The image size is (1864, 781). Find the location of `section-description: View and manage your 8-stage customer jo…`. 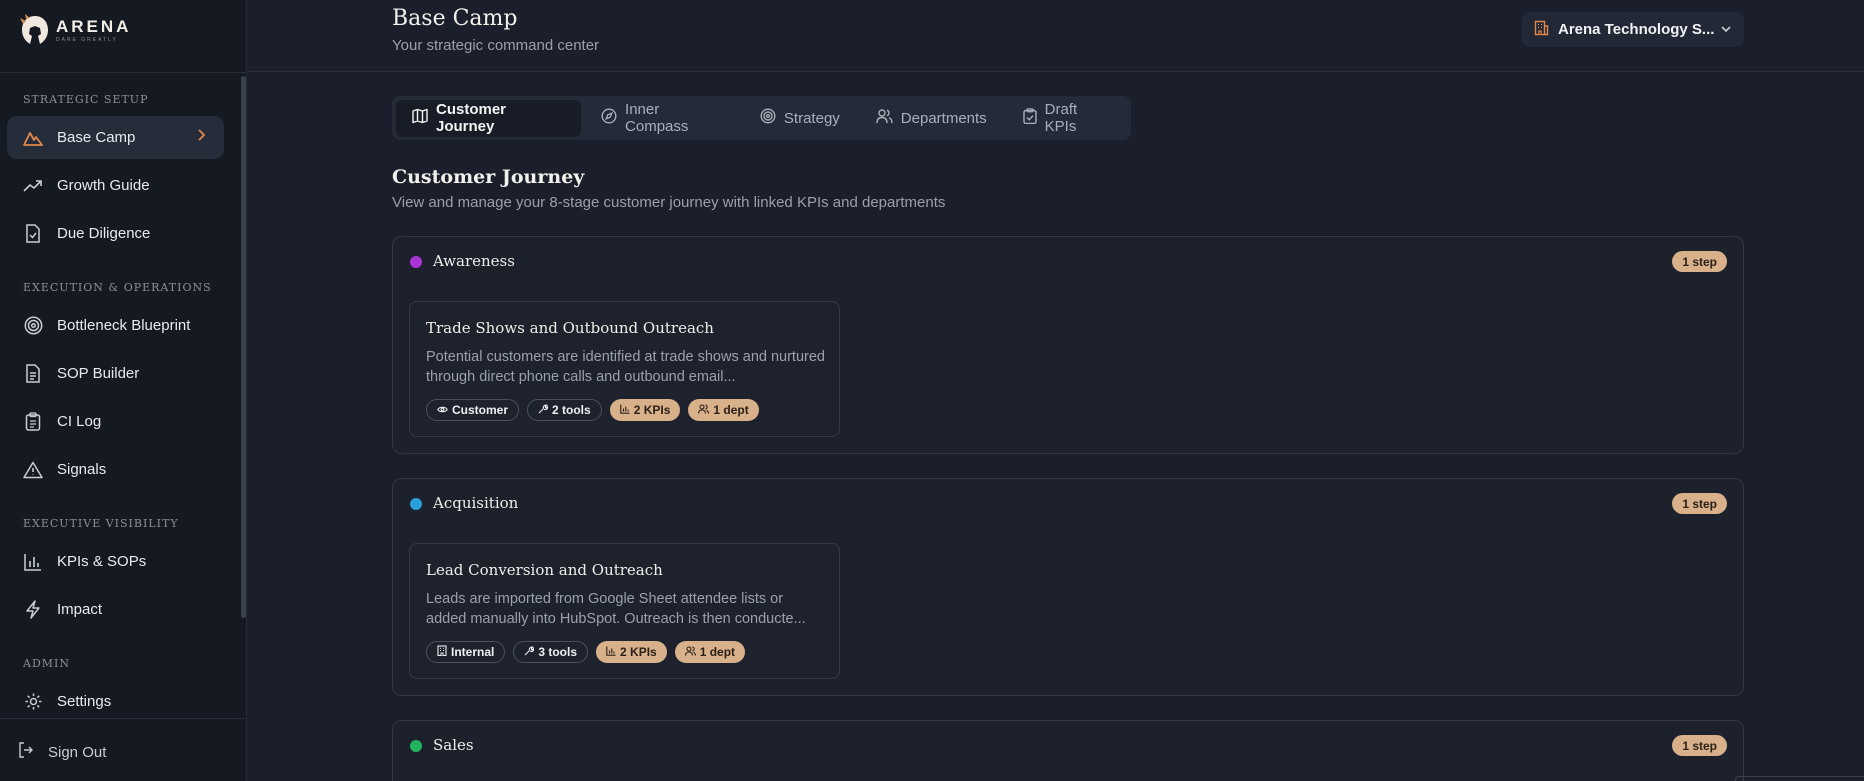

section-description: View and manage your 8-stage customer jo… is located at coordinates (669, 202).